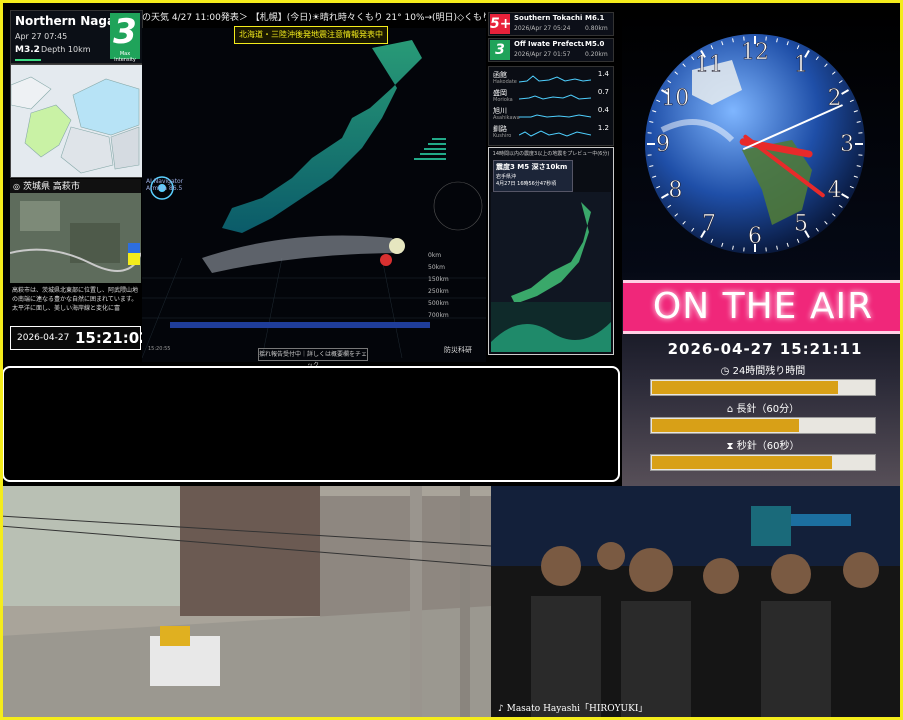  I want to click on quake-item-name: Southern Tokachi I, so click(549, 18).